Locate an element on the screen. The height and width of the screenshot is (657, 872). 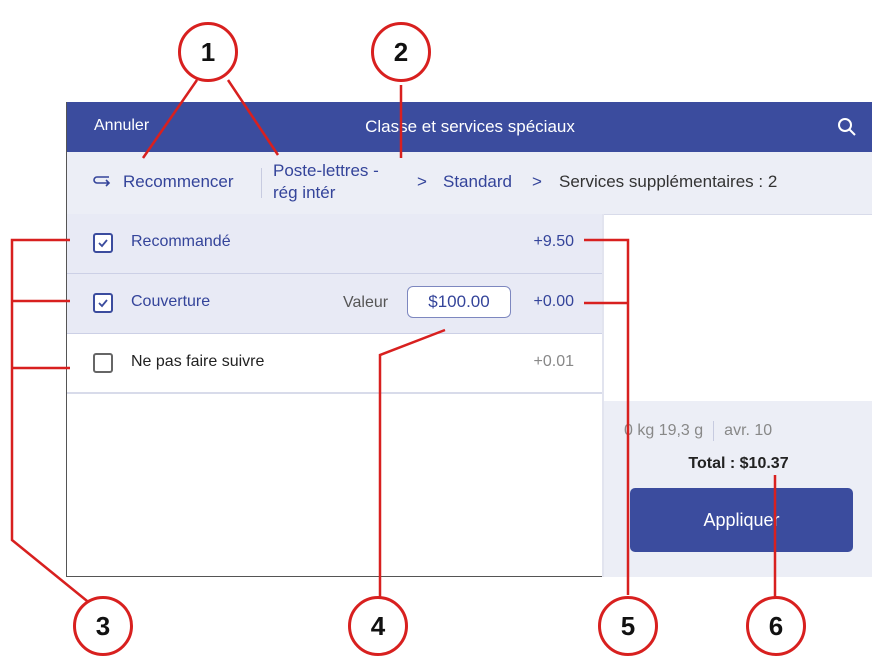
callout-6: 6 is located at coordinates (776, 626).